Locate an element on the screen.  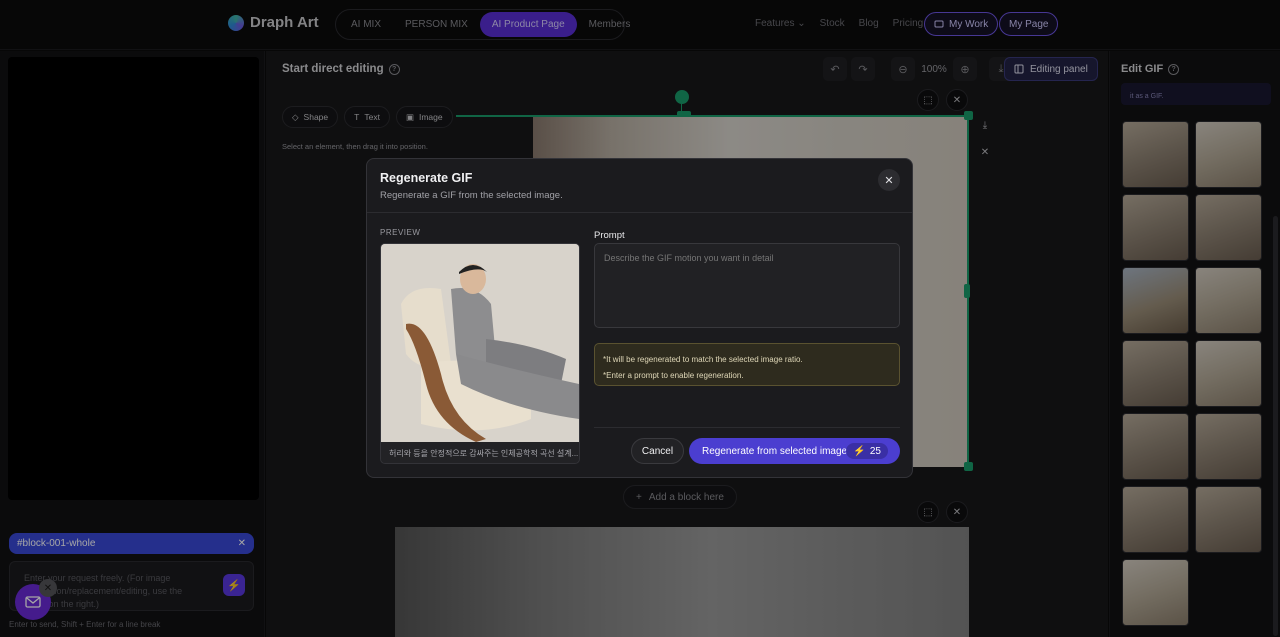
notice-prompt-required: *Enter a prompt to enable regeneration. is located at coordinates (673, 375).